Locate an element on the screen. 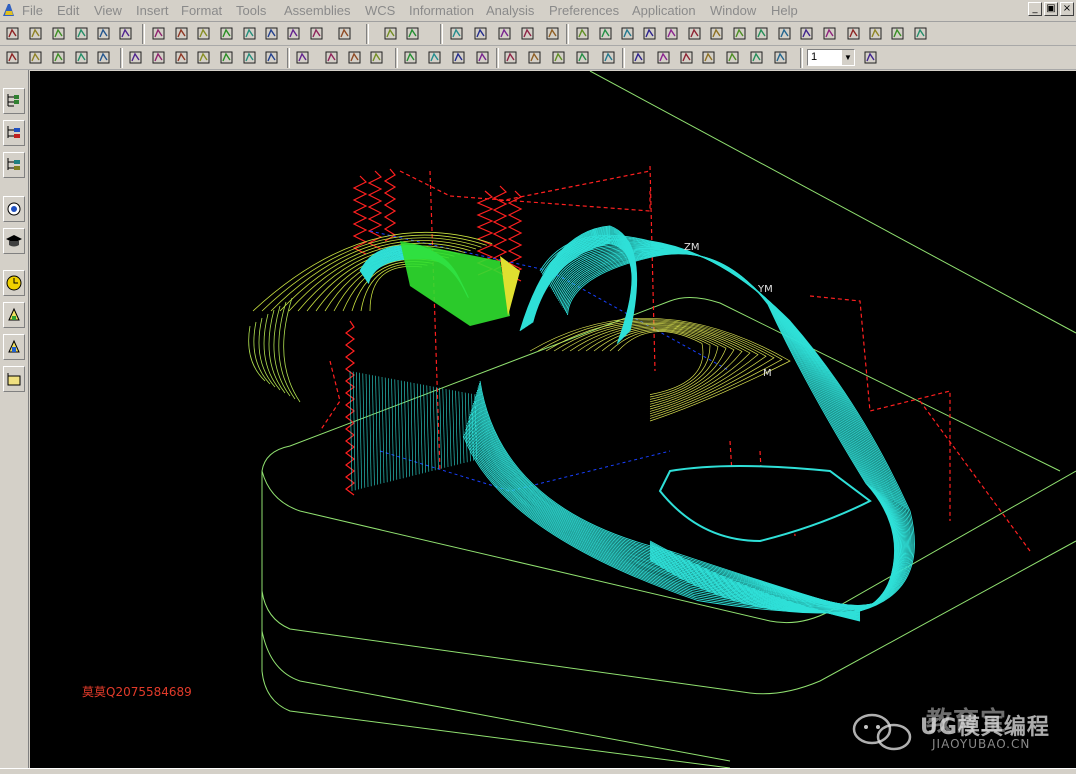 The width and height of the screenshot is (1076, 774). list-button is located at coordinates (331, 57).